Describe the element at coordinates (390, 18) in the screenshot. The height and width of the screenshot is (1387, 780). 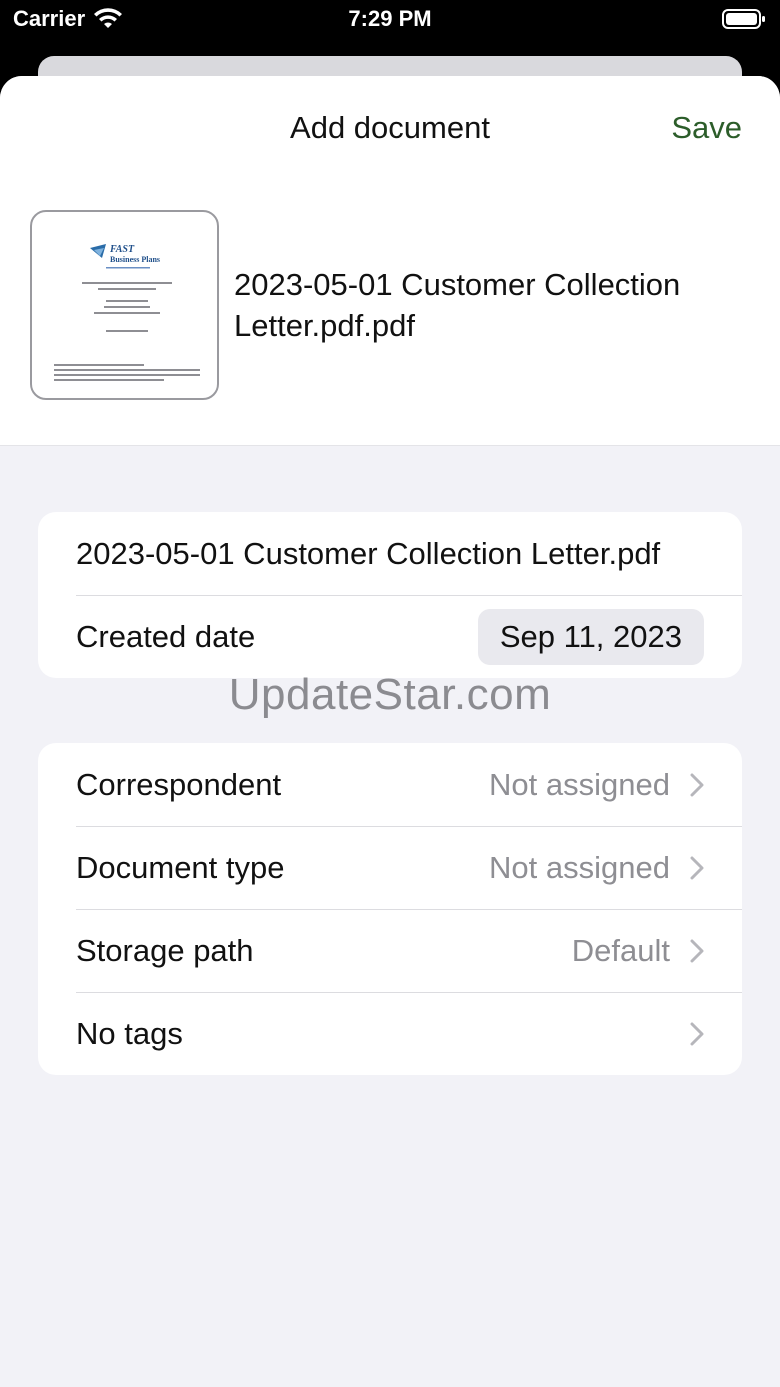
I see `status-time: 7:29 PM` at that location.